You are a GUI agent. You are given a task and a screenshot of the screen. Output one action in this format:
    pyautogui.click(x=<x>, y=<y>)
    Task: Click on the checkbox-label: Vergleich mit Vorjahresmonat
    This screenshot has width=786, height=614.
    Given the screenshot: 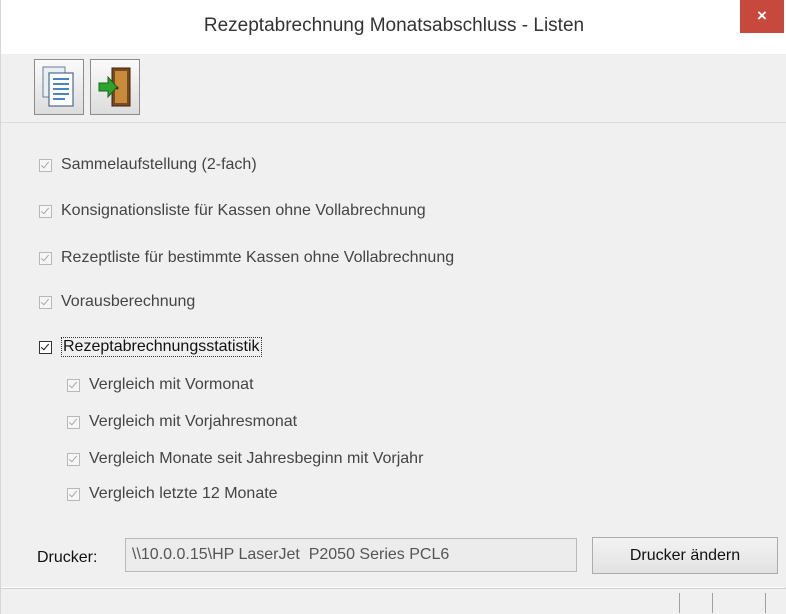 What is the action you would take?
    pyautogui.click(x=193, y=421)
    